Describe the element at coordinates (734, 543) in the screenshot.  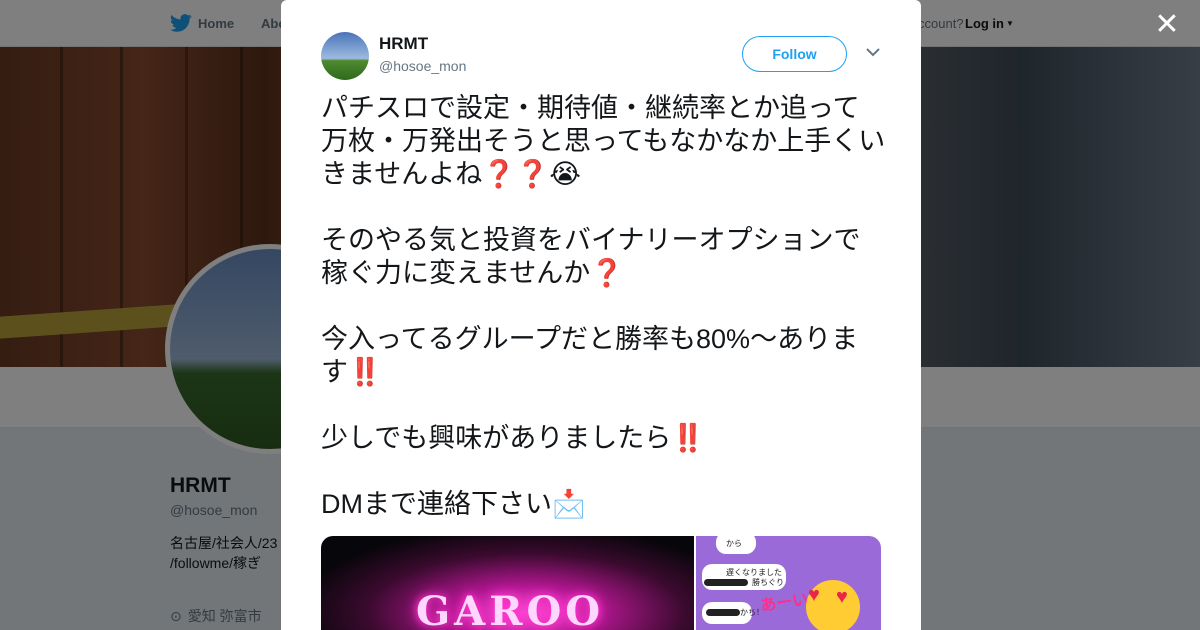
I see `chat-text: から` at that location.